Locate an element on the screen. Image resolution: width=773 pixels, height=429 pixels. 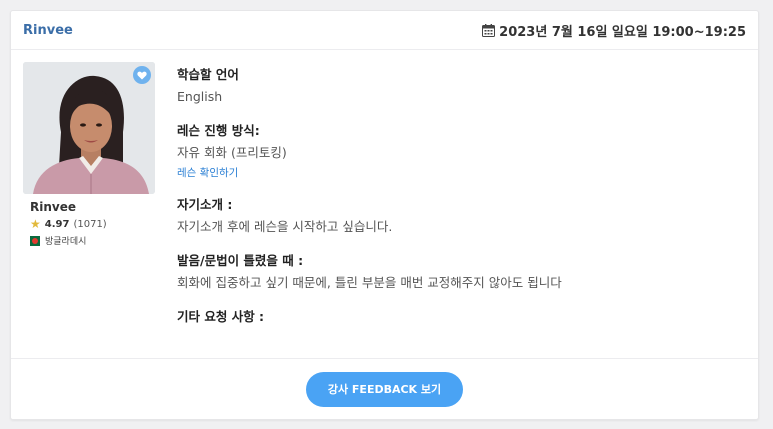
rating-count: (1071) is located at coordinates (90, 224).